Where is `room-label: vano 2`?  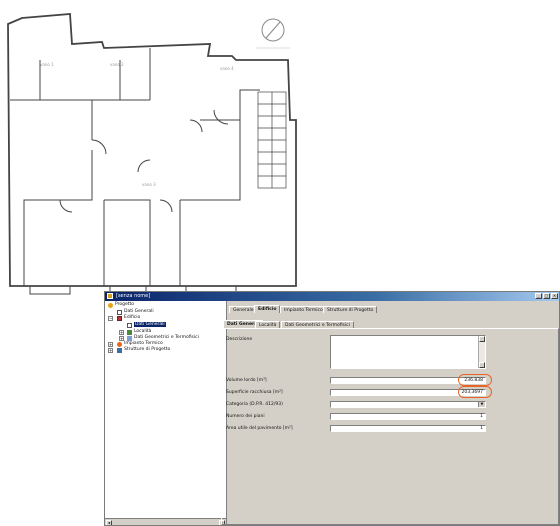
room-label: vano 2 is located at coordinates (117, 64).